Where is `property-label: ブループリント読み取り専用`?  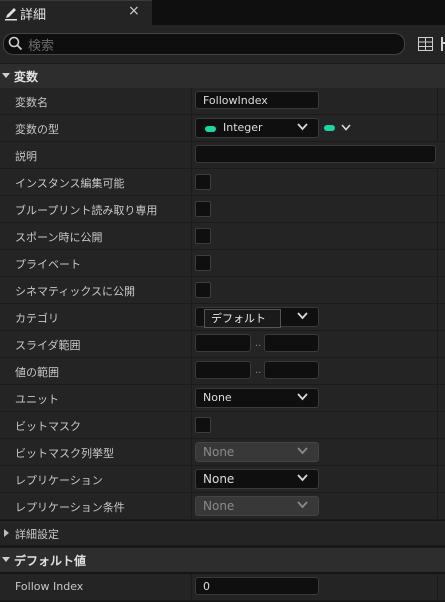
property-label: ブループリント読み取り専用 is located at coordinates (86, 210).